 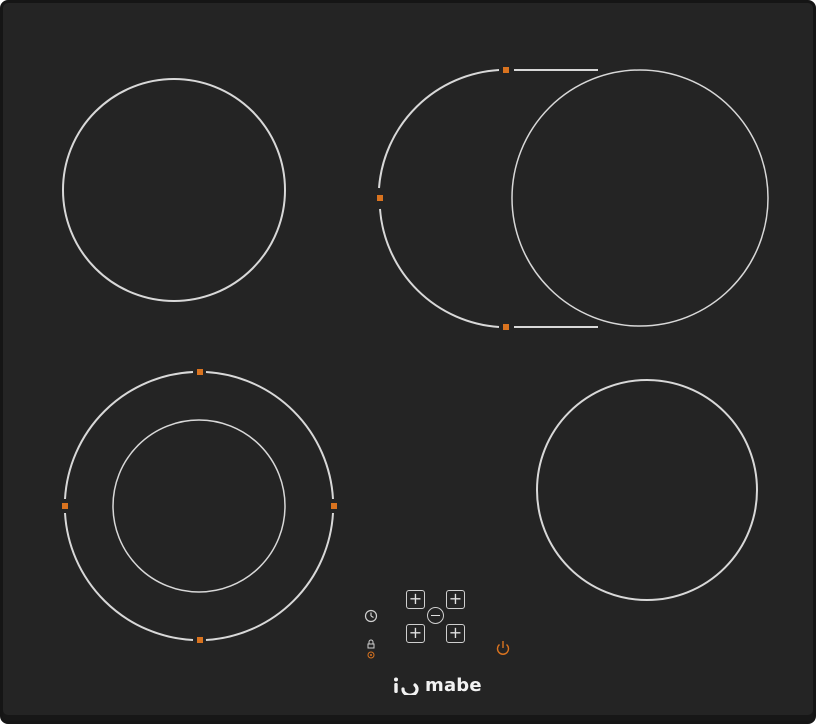 I want to click on plus-button-top-right: +, so click(x=455, y=599).